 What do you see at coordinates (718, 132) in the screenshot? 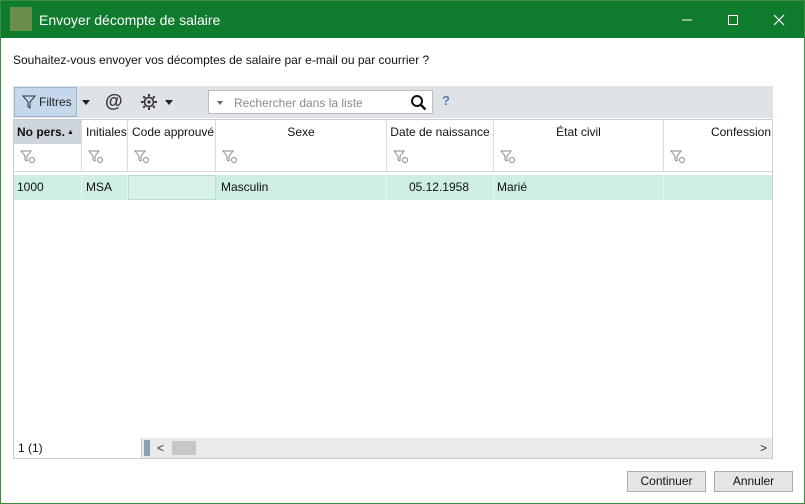
I see `column-header-confession: Confession` at bounding box center [718, 132].